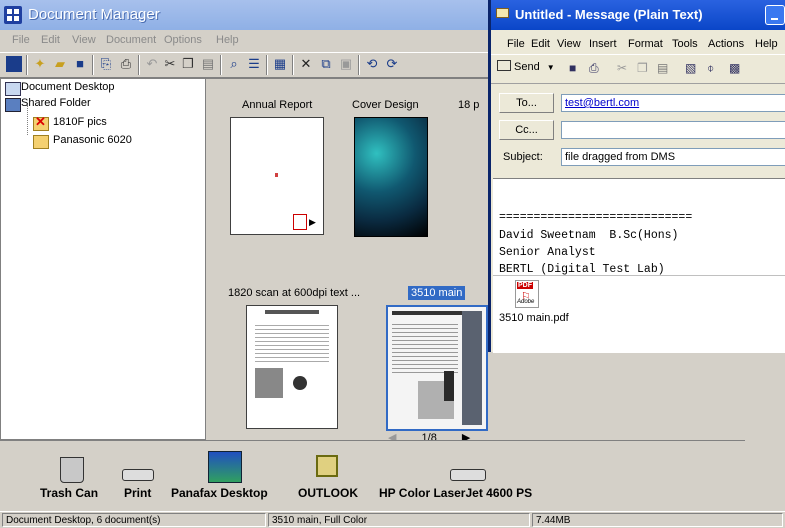  I want to click on page-heading, so click(292, 312).